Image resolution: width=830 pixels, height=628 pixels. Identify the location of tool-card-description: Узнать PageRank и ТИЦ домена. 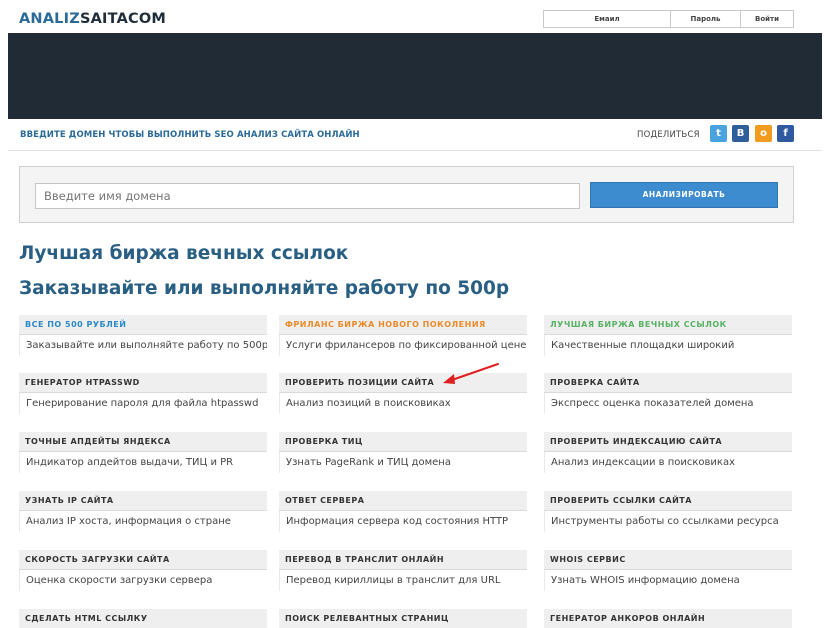
(403, 462).